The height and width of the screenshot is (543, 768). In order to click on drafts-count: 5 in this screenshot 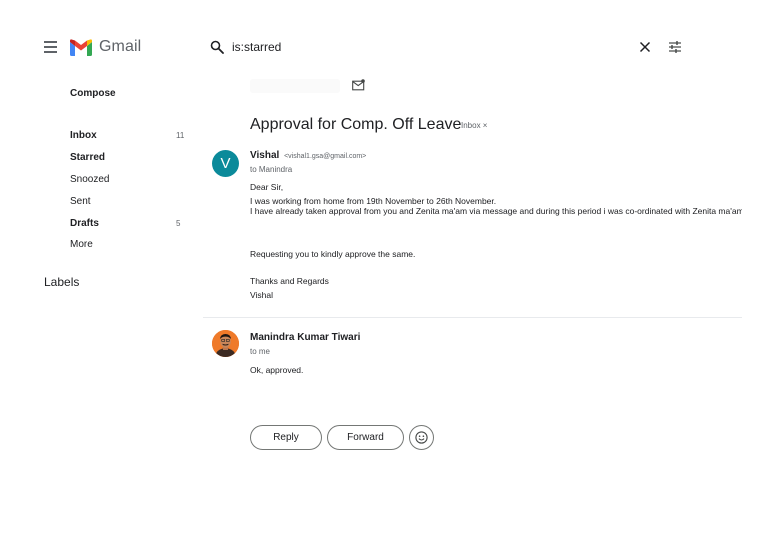, I will do `click(178, 223)`.